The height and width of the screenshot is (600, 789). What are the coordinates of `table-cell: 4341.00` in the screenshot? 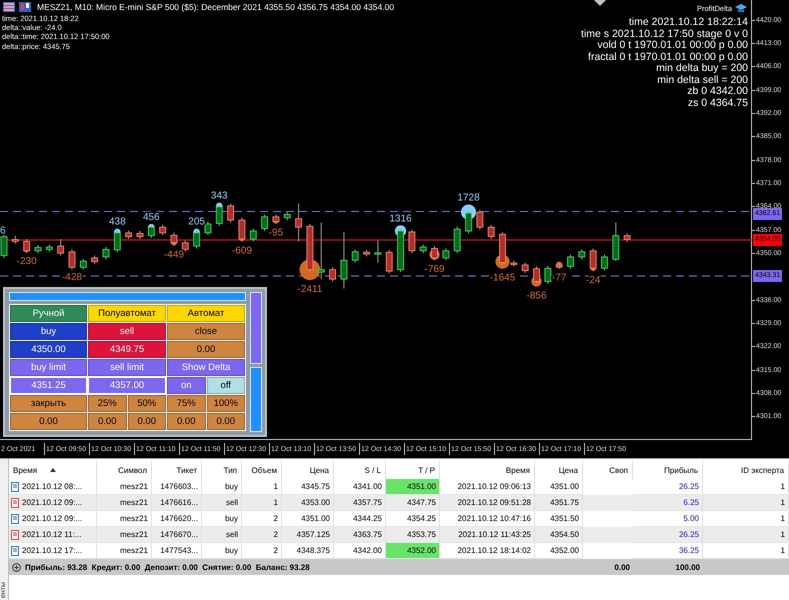 It's located at (367, 486).